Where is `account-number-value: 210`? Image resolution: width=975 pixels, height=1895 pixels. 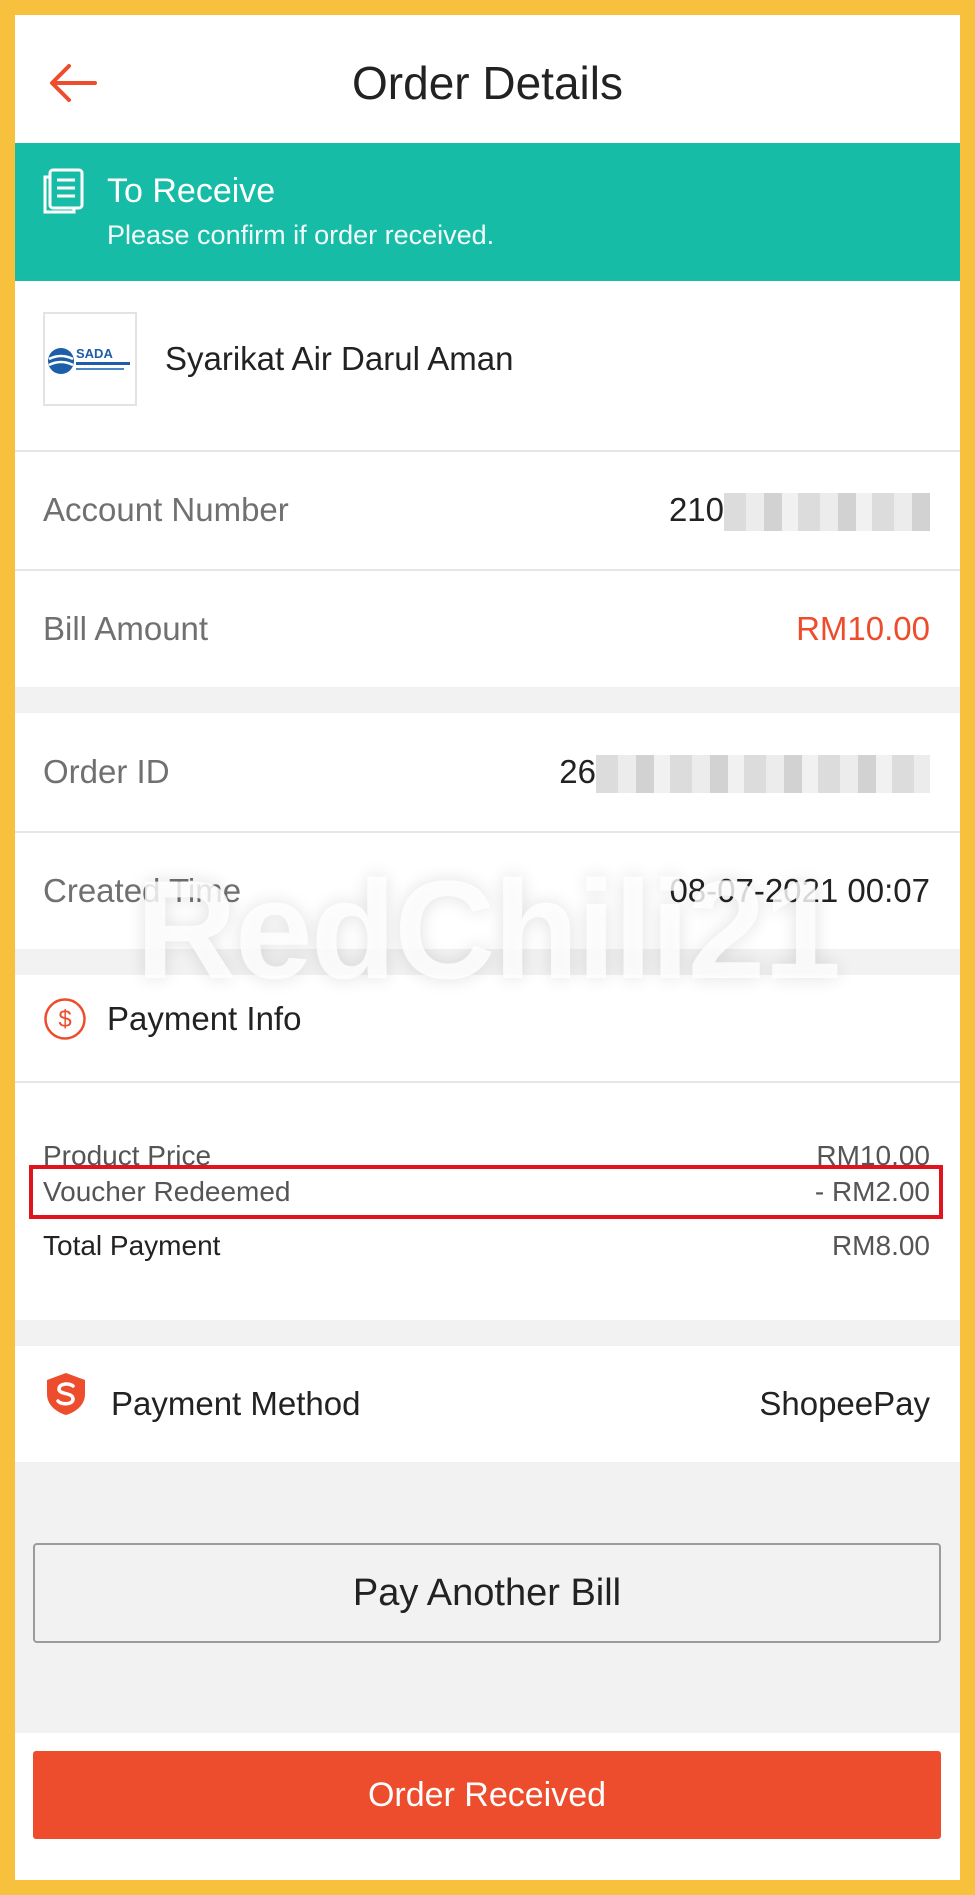
account-number-value: 210 is located at coordinates (799, 511).